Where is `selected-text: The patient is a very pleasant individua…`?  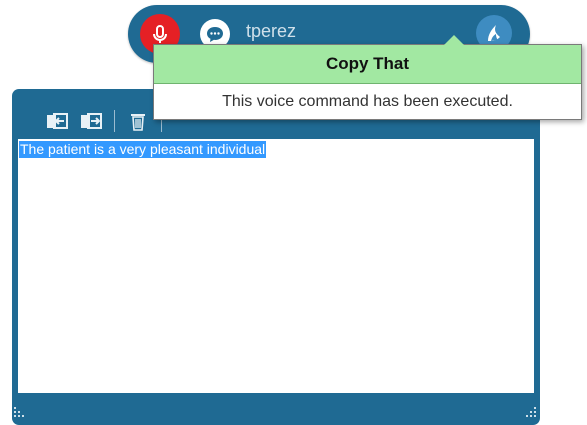 selected-text: The patient is a very pleasant individua… is located at coordinates (143, 149).